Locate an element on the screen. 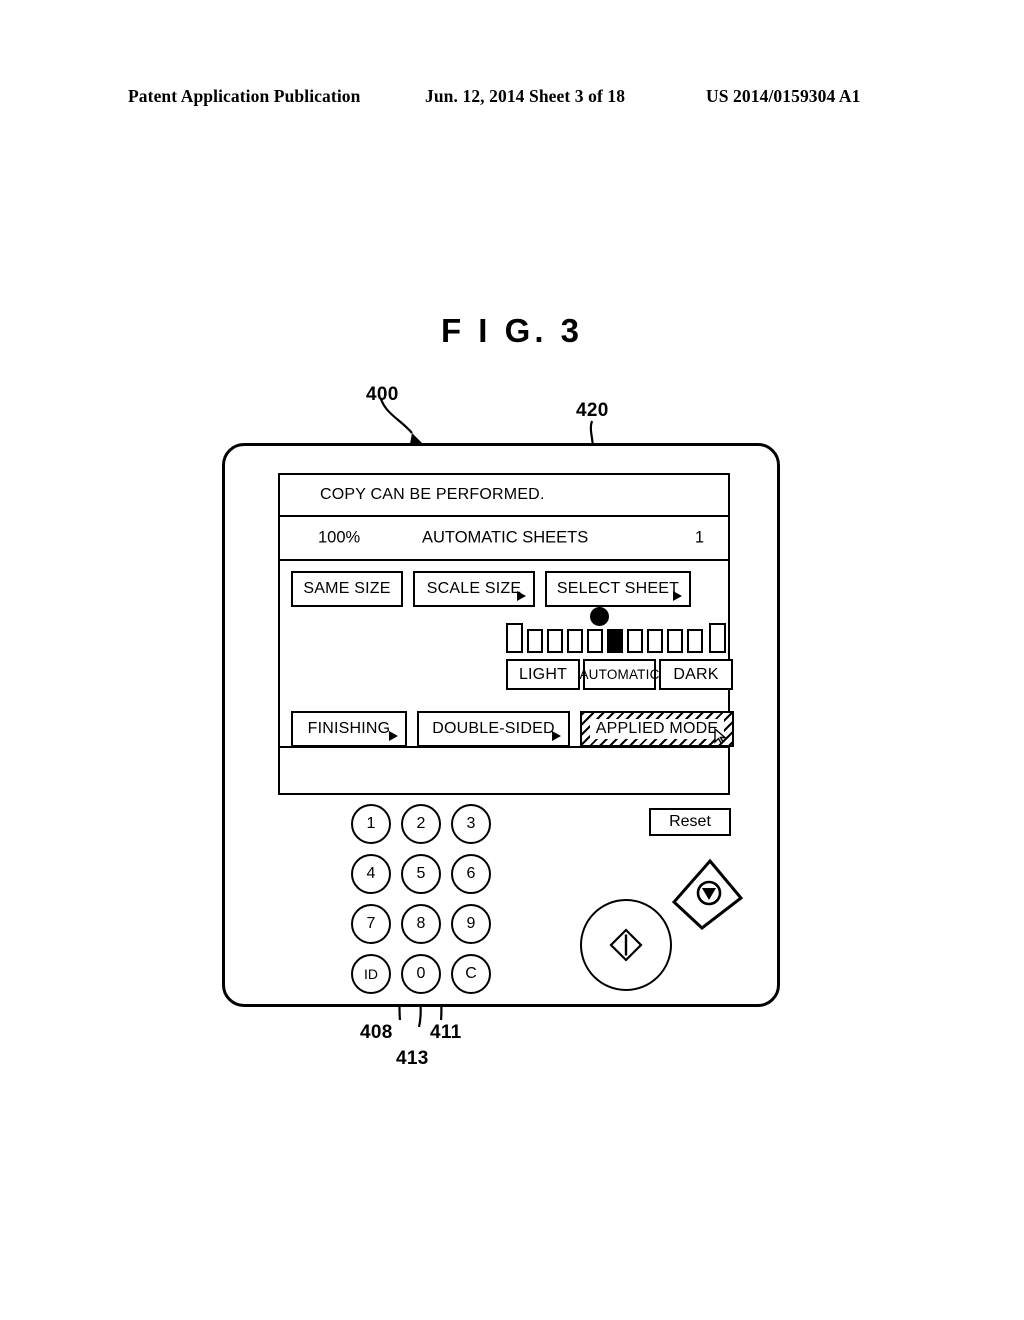  ref-key0: 411 is located at coordinates (446, 1032).